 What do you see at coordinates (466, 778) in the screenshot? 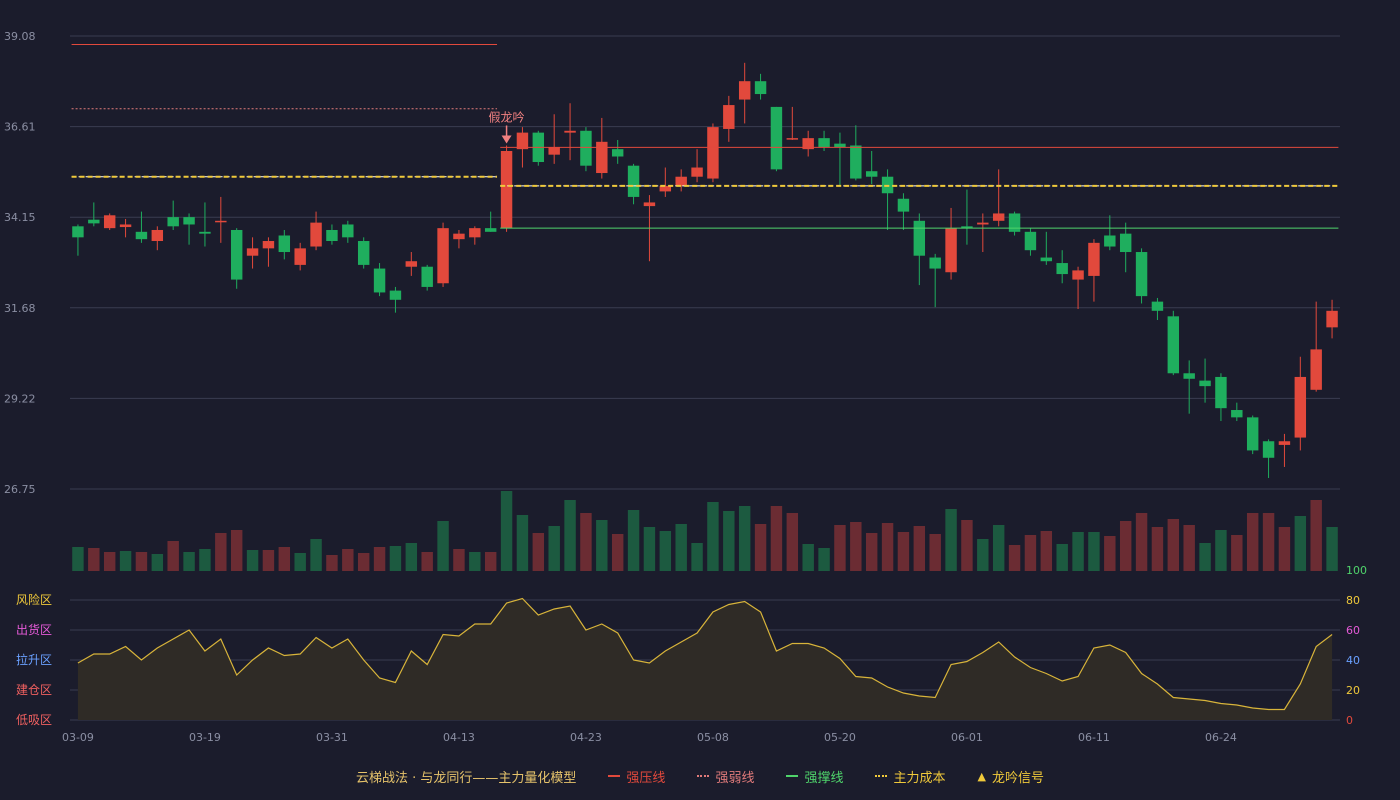
I see `legend-title: 云梯战法 · 与龙同行——主力量化模型` at bounding box center [466, 778].